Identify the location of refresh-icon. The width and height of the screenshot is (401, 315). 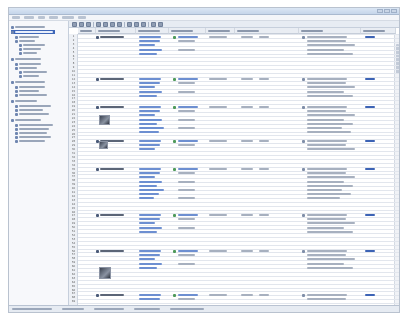
(143, 24).